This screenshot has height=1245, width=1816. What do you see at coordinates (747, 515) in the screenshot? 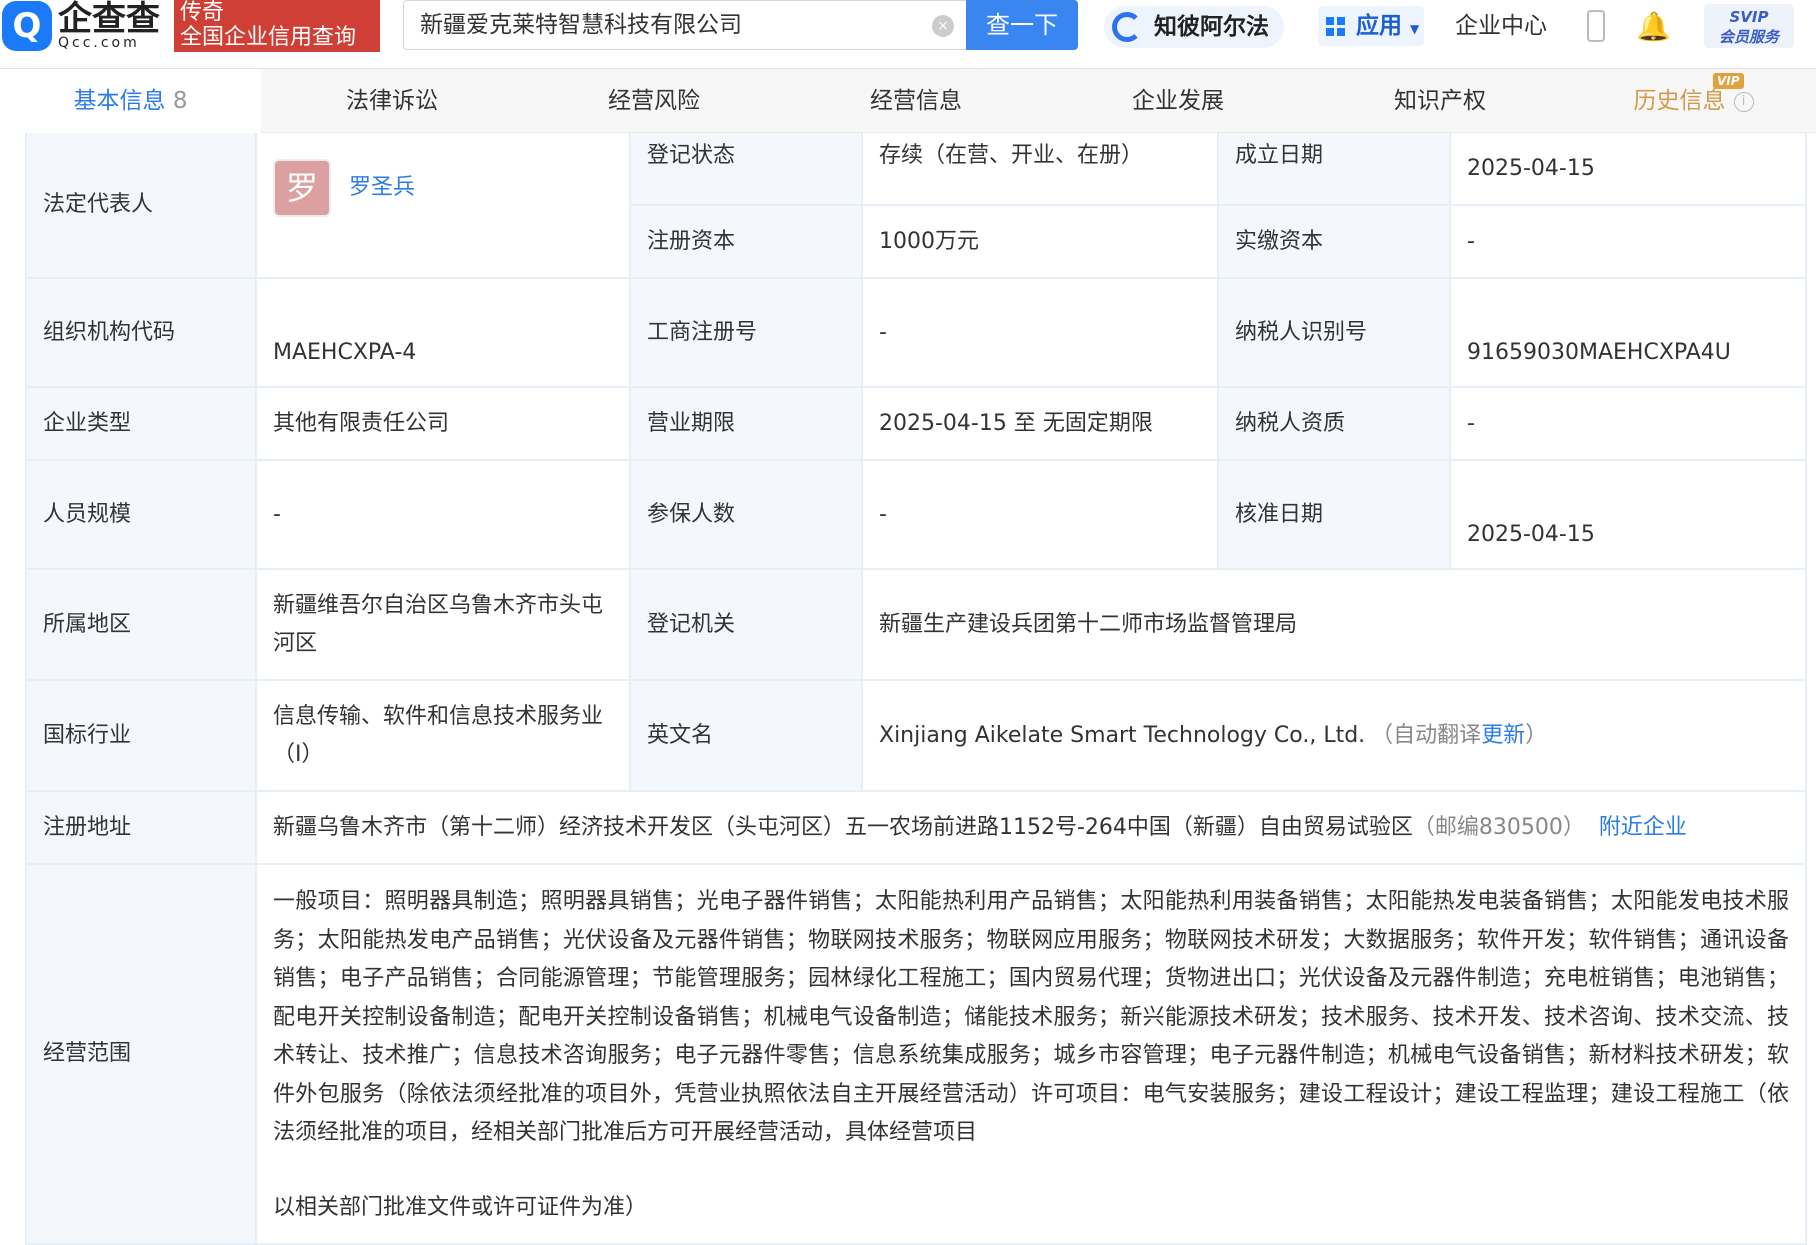
I see `insured-label: 参保人数` at bounding box center [747, 515].